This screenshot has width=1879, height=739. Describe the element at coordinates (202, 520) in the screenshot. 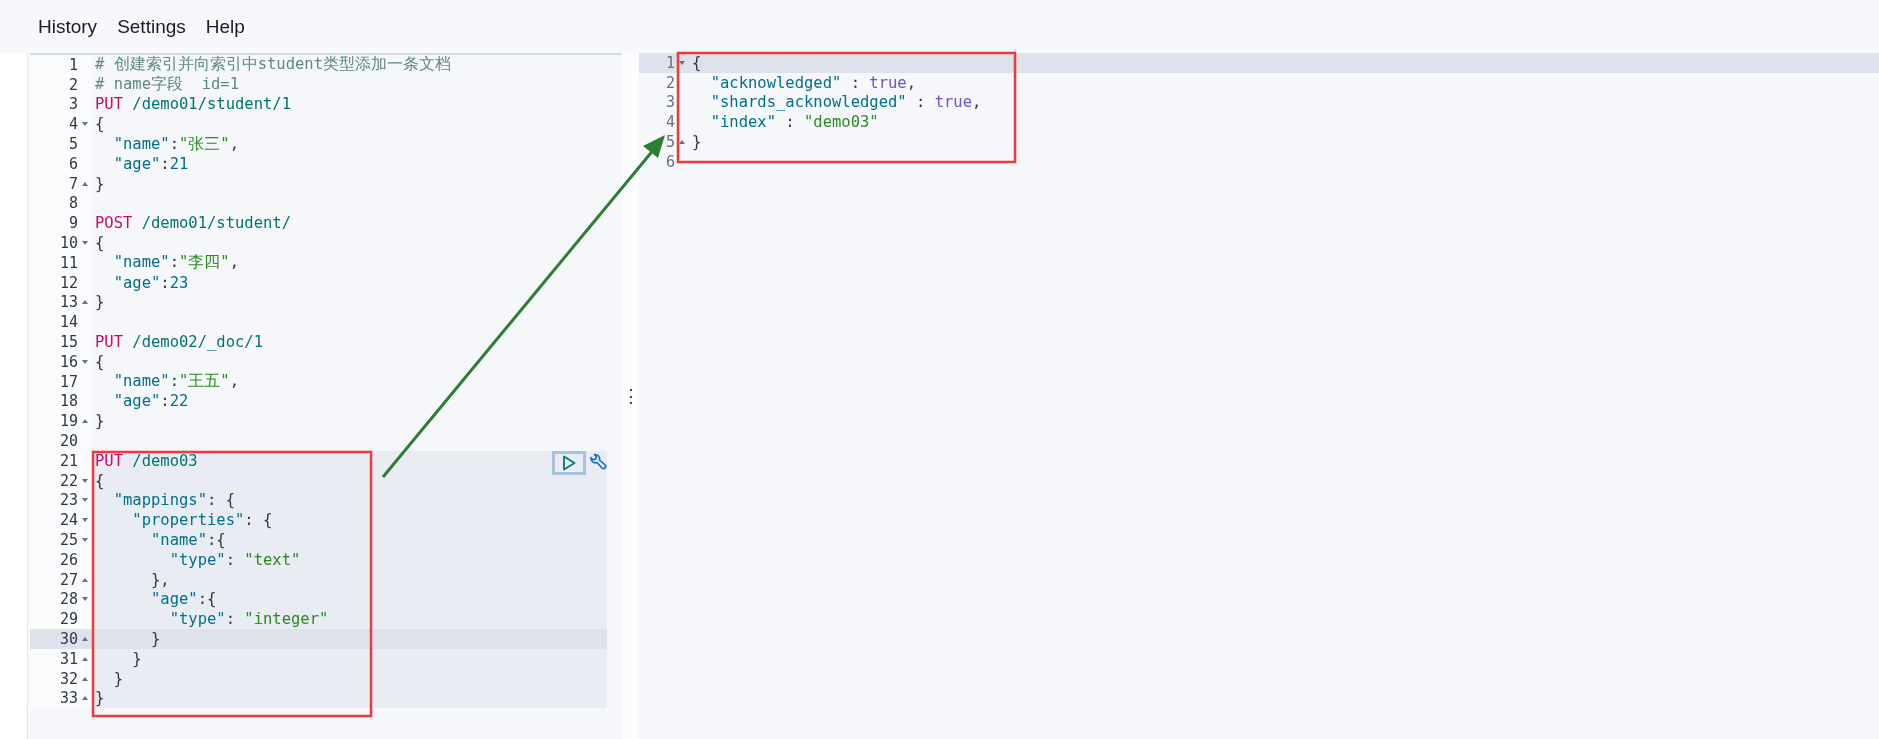

I see `code-line: "properties": {` at that location.